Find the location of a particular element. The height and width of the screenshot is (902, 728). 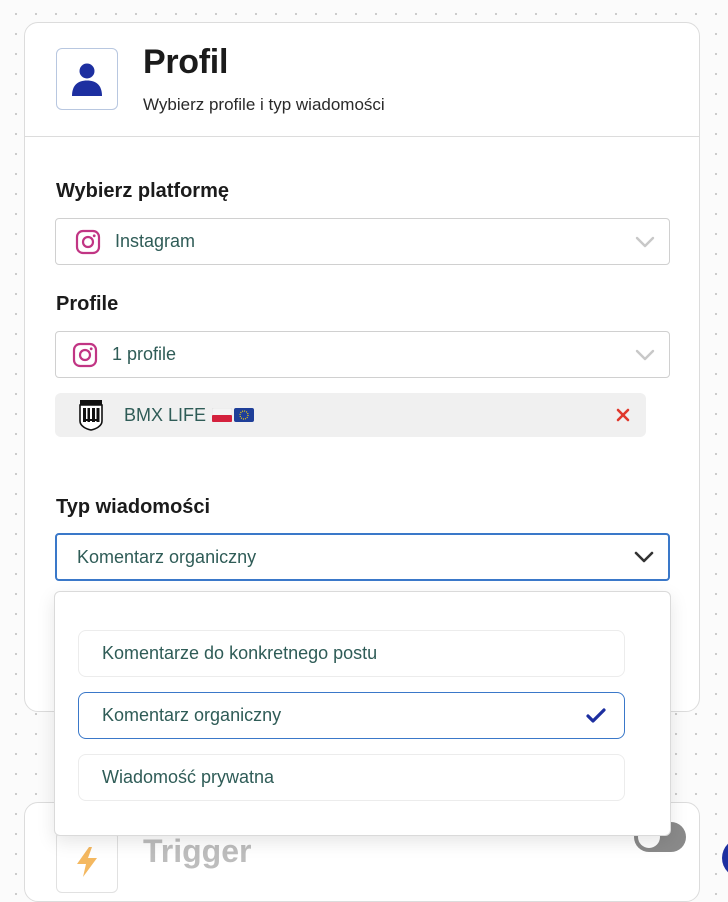

option-komentarz-organiczny: Komentarz organiczny is located at coordinates (351, 715).